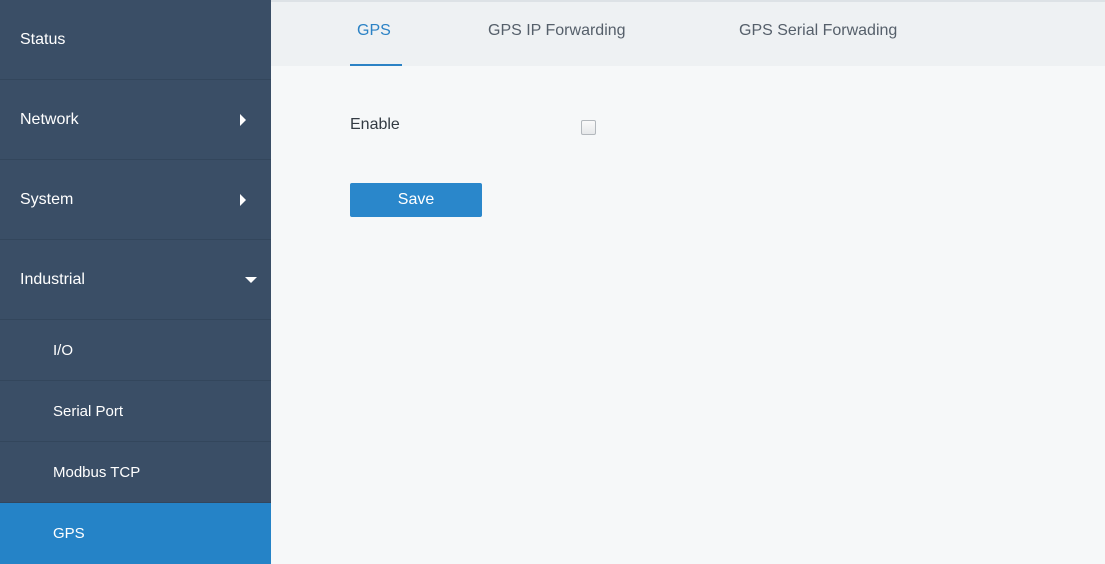 This screenshot has height=564, width=1105. What do you see at coordinates (135, 200) in the screenshot?
I see `sidebar-item-system: System` at bounding box center [135, 200].